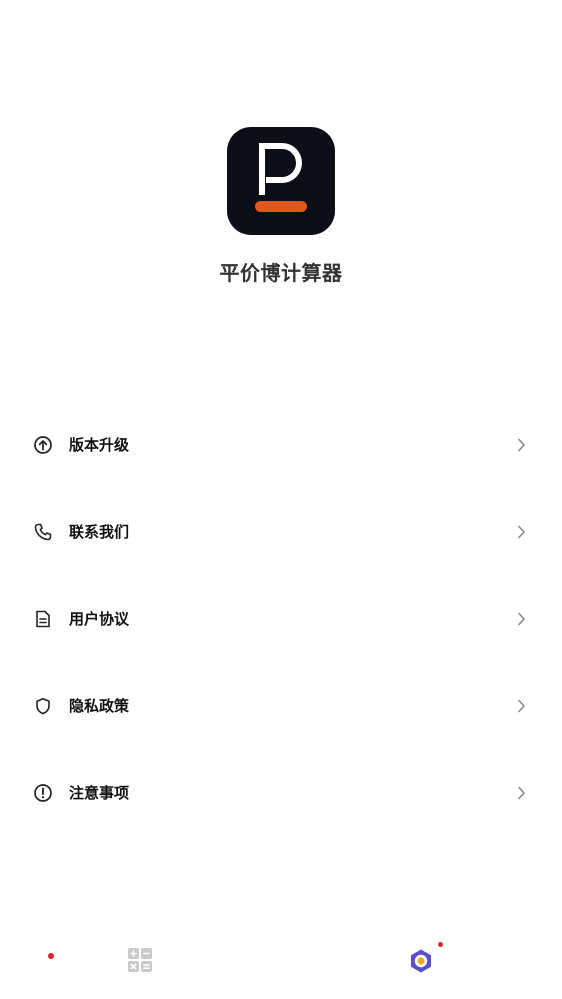 The height and width of the screenshot is (999, 562). I want to click on document-icon, so click(43, 619).